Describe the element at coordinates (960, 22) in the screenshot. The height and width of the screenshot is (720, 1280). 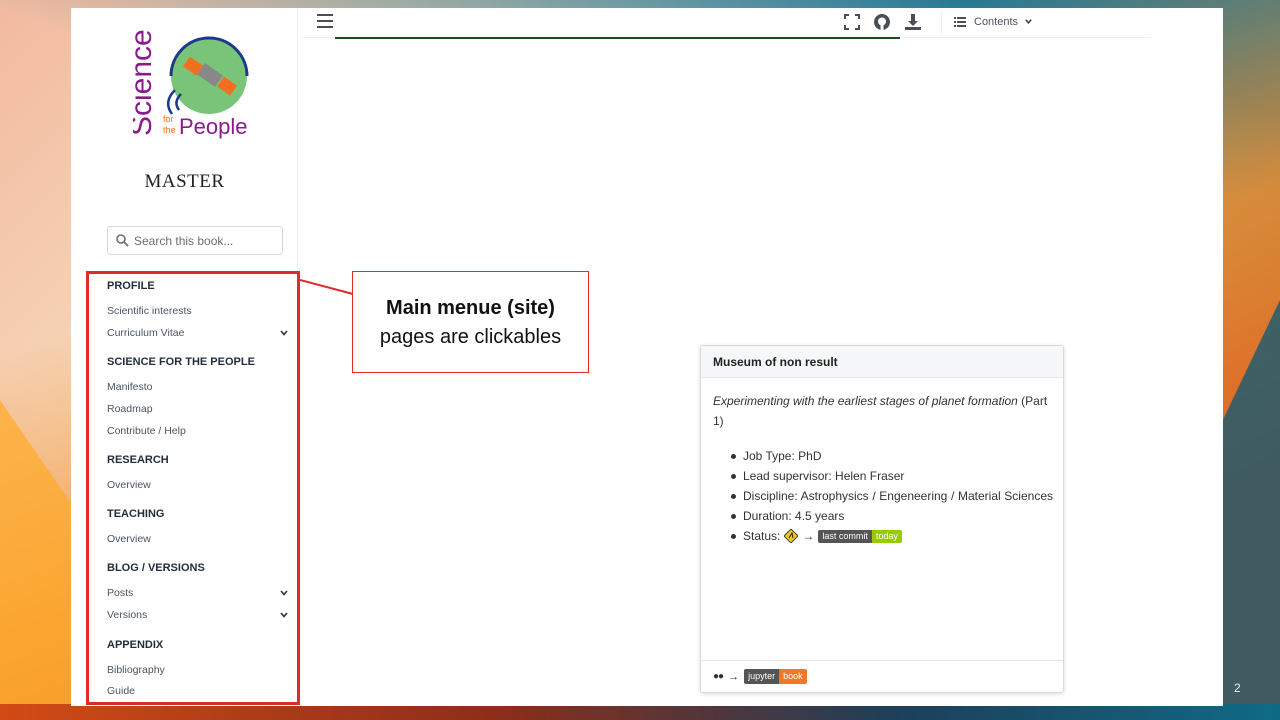
I see `list-icon` at that location.